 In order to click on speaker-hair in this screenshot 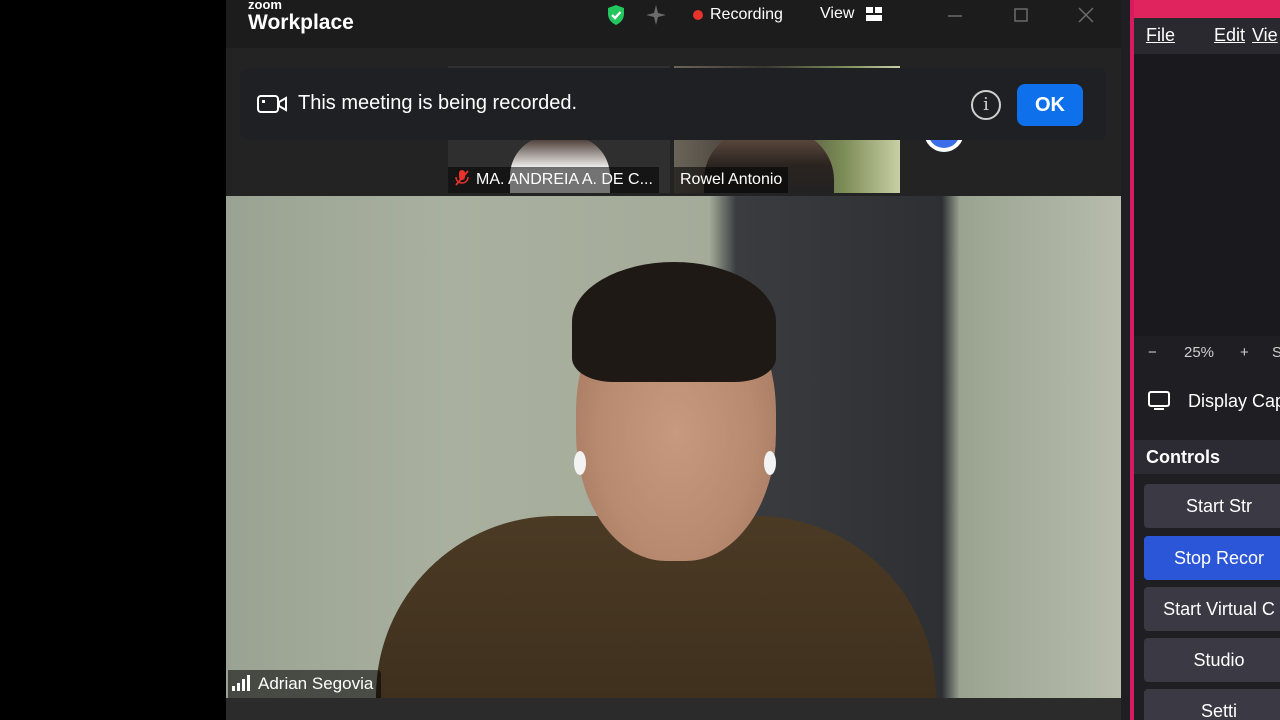, I will do `click(674, 322)`.